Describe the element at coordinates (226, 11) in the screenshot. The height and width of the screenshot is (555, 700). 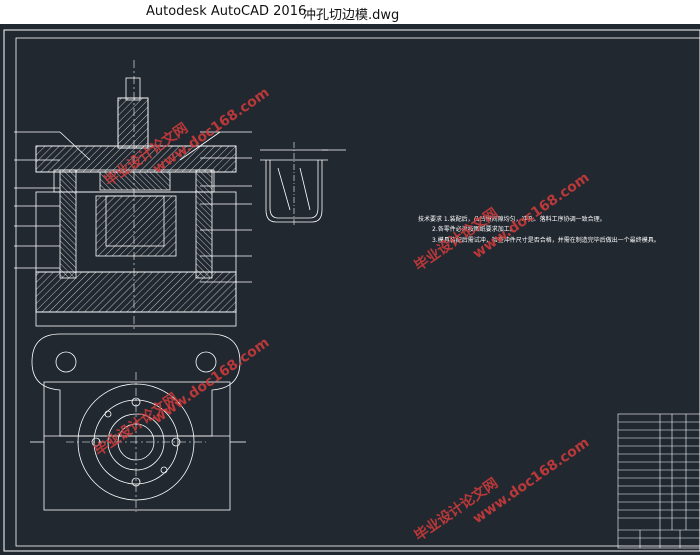
I see `app-title: Autodesk AutoCAD 2016` at that location.